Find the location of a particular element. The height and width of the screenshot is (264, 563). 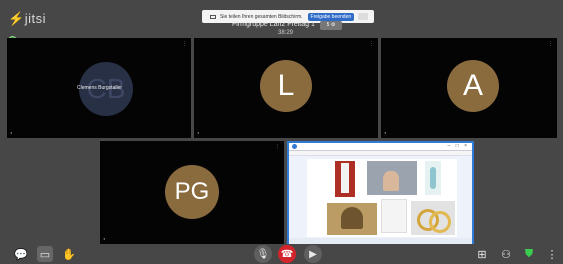

raise-hand-icon: ✋ is located at coordinates (69, 254).